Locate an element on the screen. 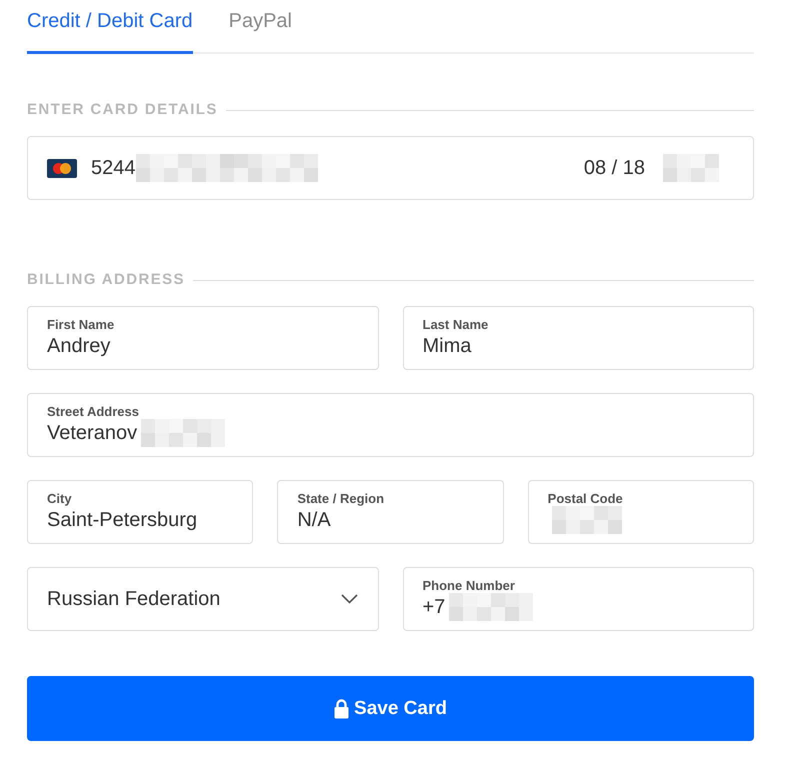  card-number-text: 5244 is located at coordinates (113, 168).